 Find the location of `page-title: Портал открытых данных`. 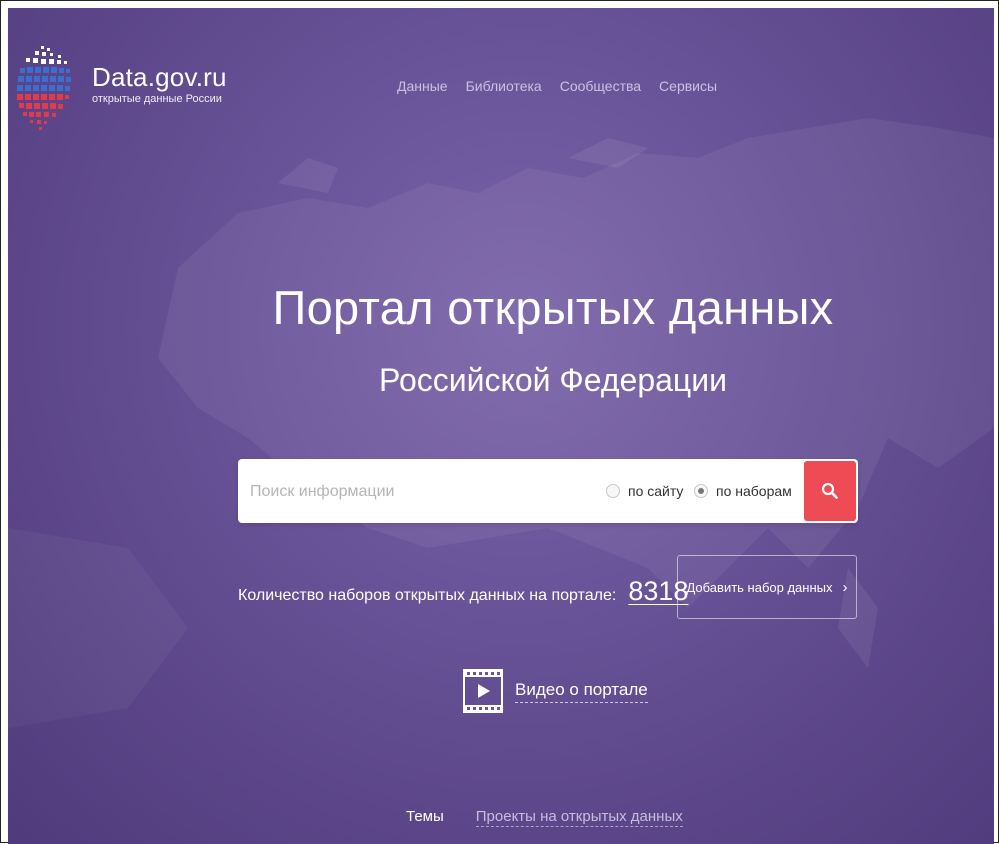

page-title: Портал открытых данных is located at coordinates (553, 307).